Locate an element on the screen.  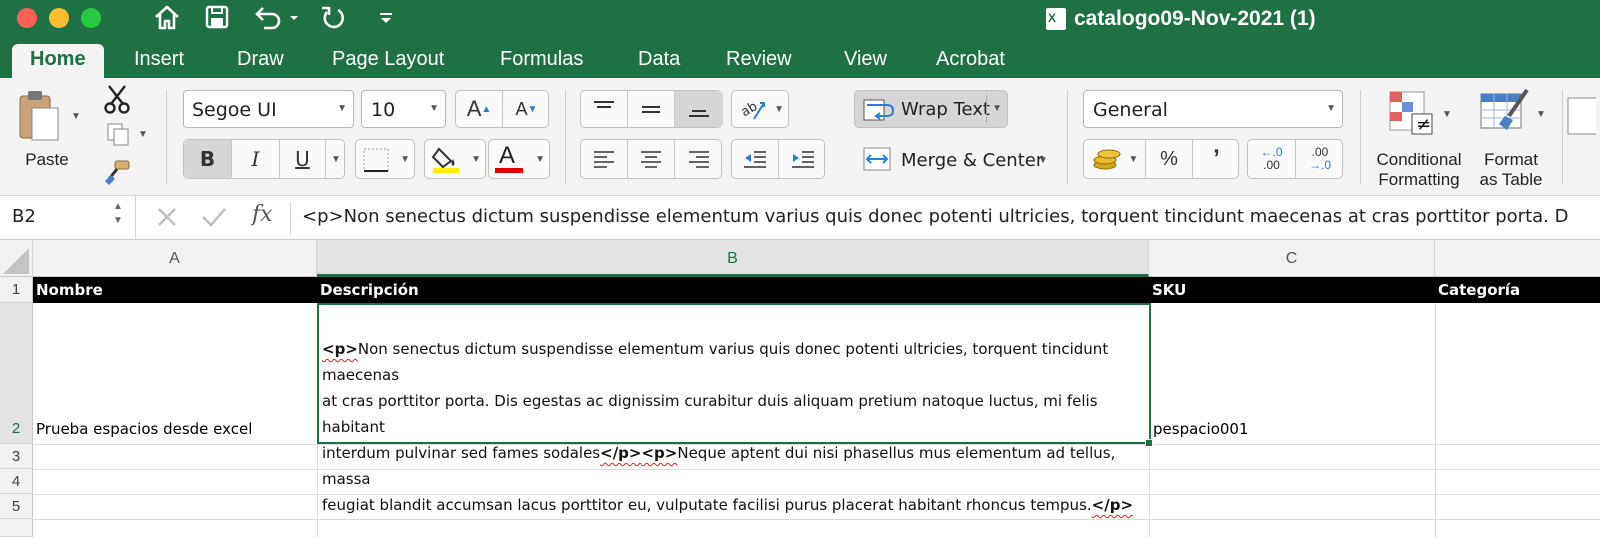
align-bottom-icon is located at coordinates (699, 109).